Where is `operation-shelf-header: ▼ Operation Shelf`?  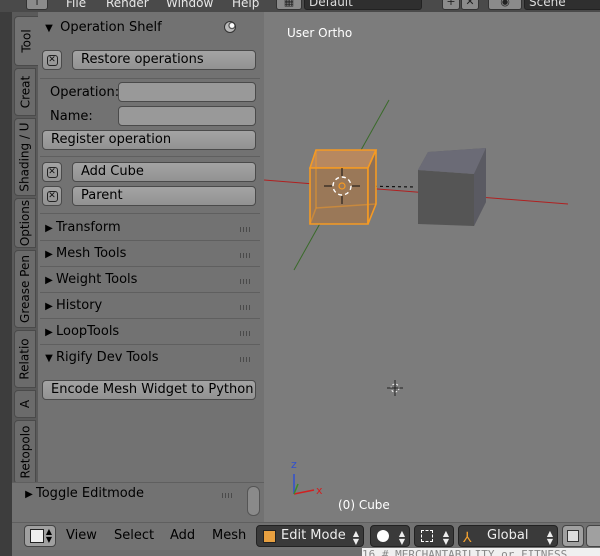
operation-shelf-header: ▼ Operation Shelf is located at coordinates (151, 28).